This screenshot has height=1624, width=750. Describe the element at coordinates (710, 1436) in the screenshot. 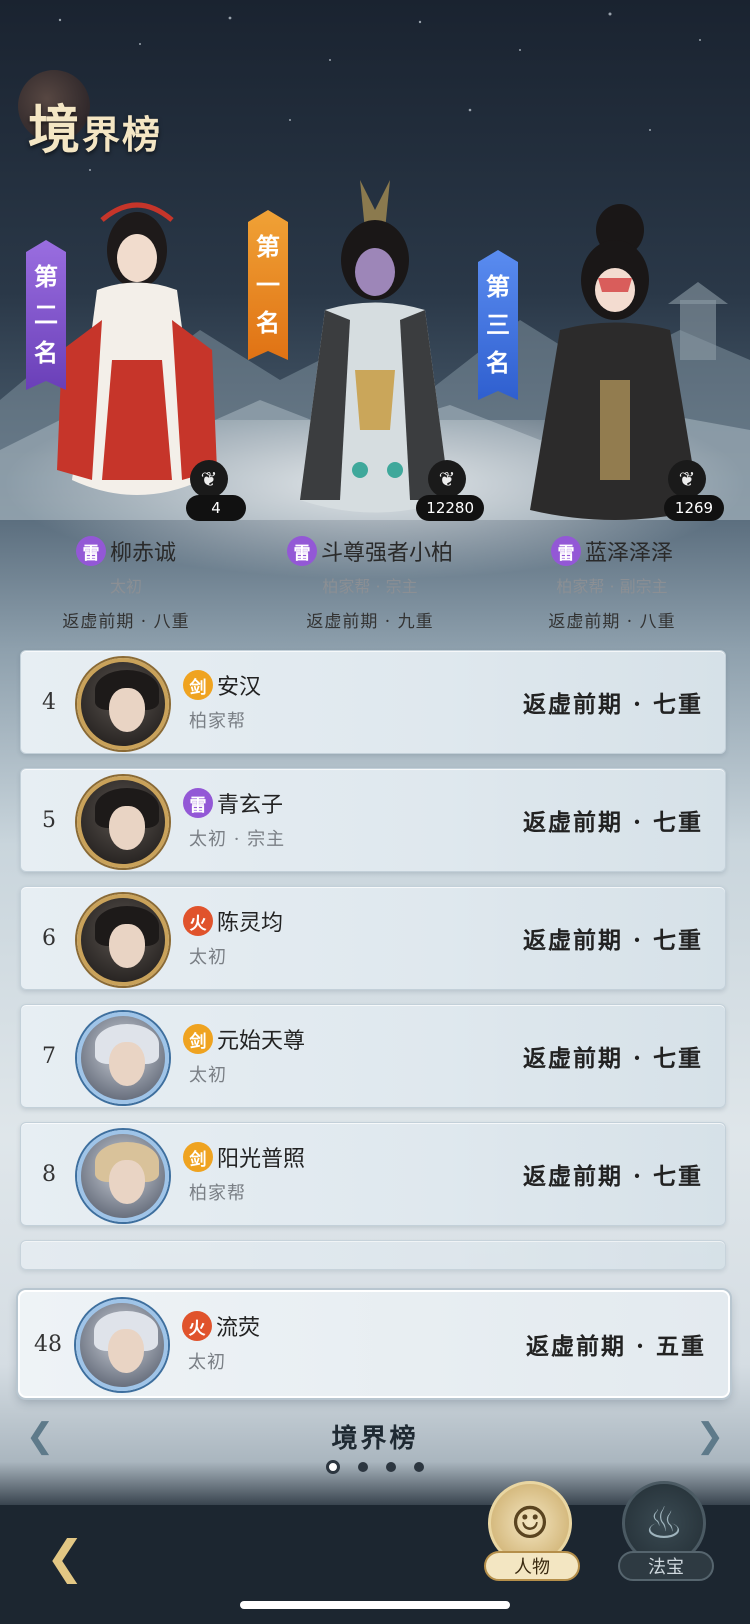

I see `next-board-arrow-icon: ❯` at that location.